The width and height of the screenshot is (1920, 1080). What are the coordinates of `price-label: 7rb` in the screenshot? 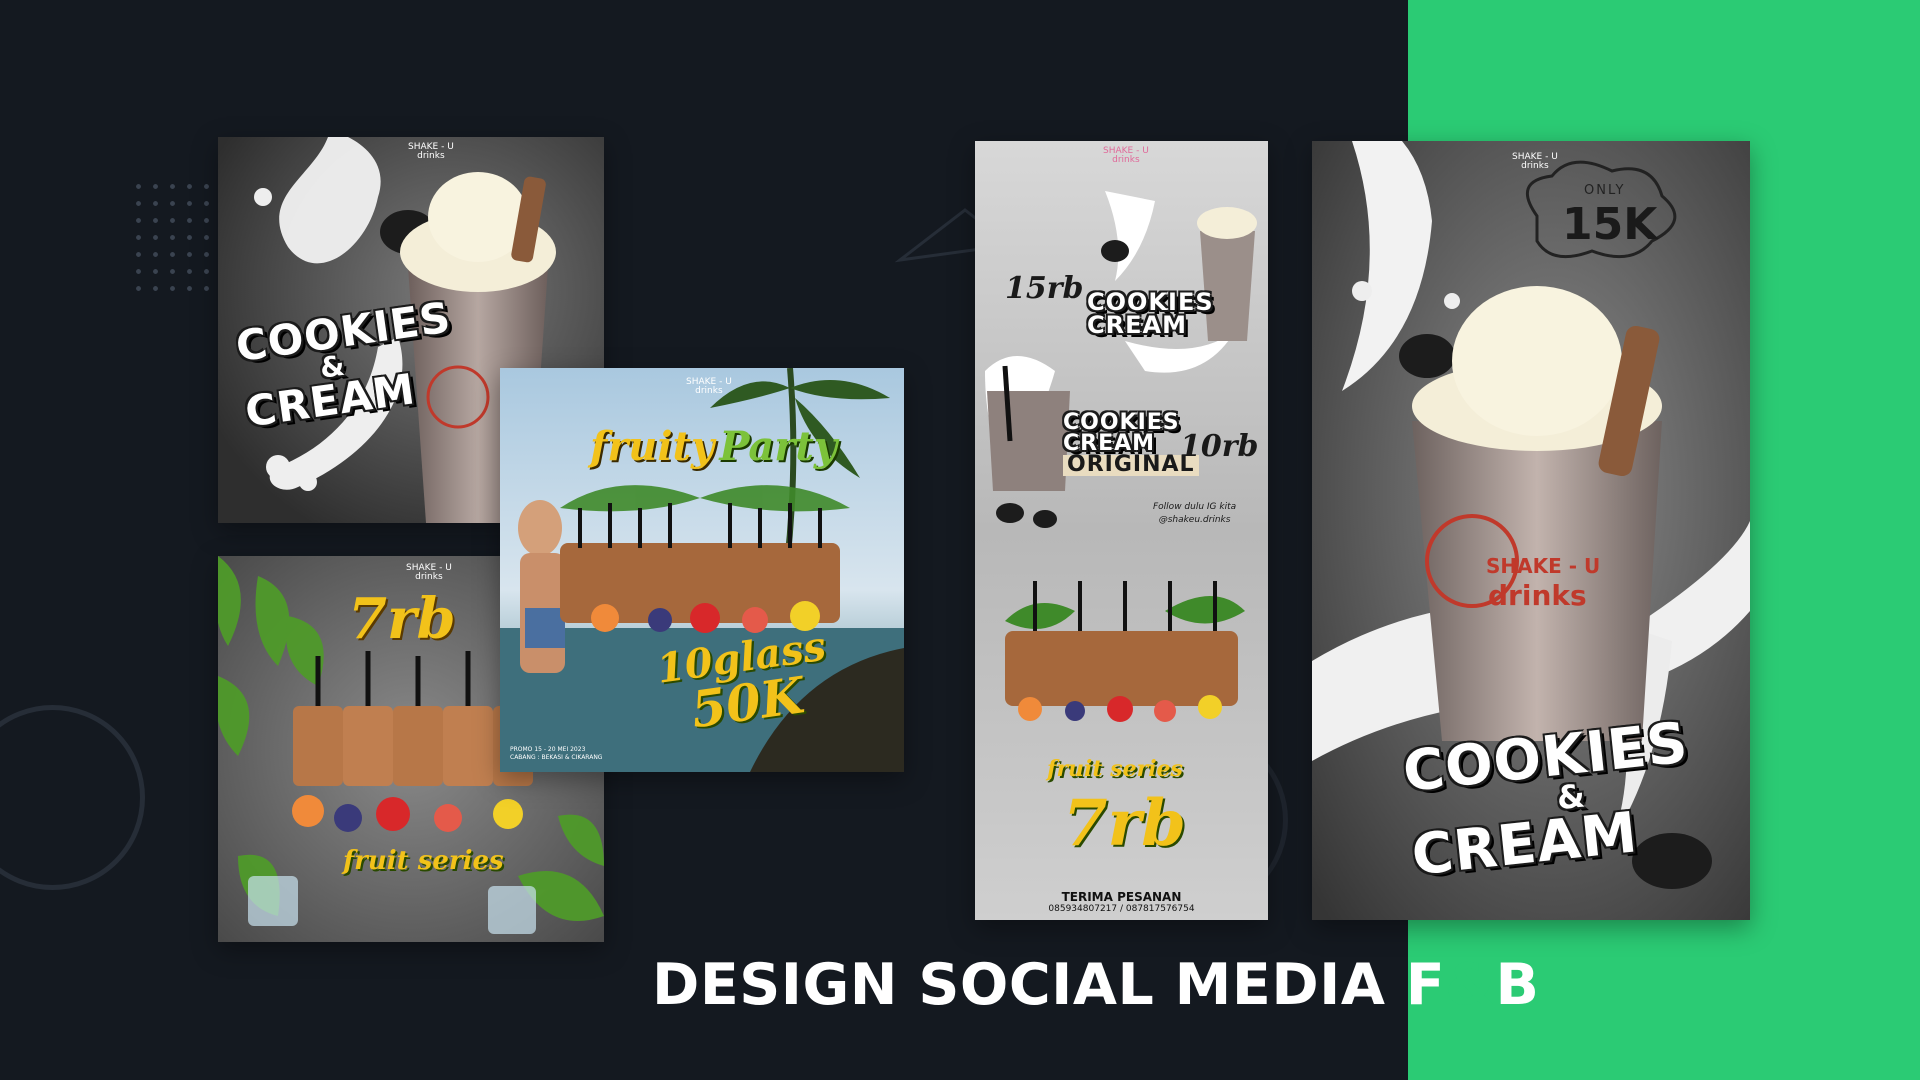 It's located at (402, 619).